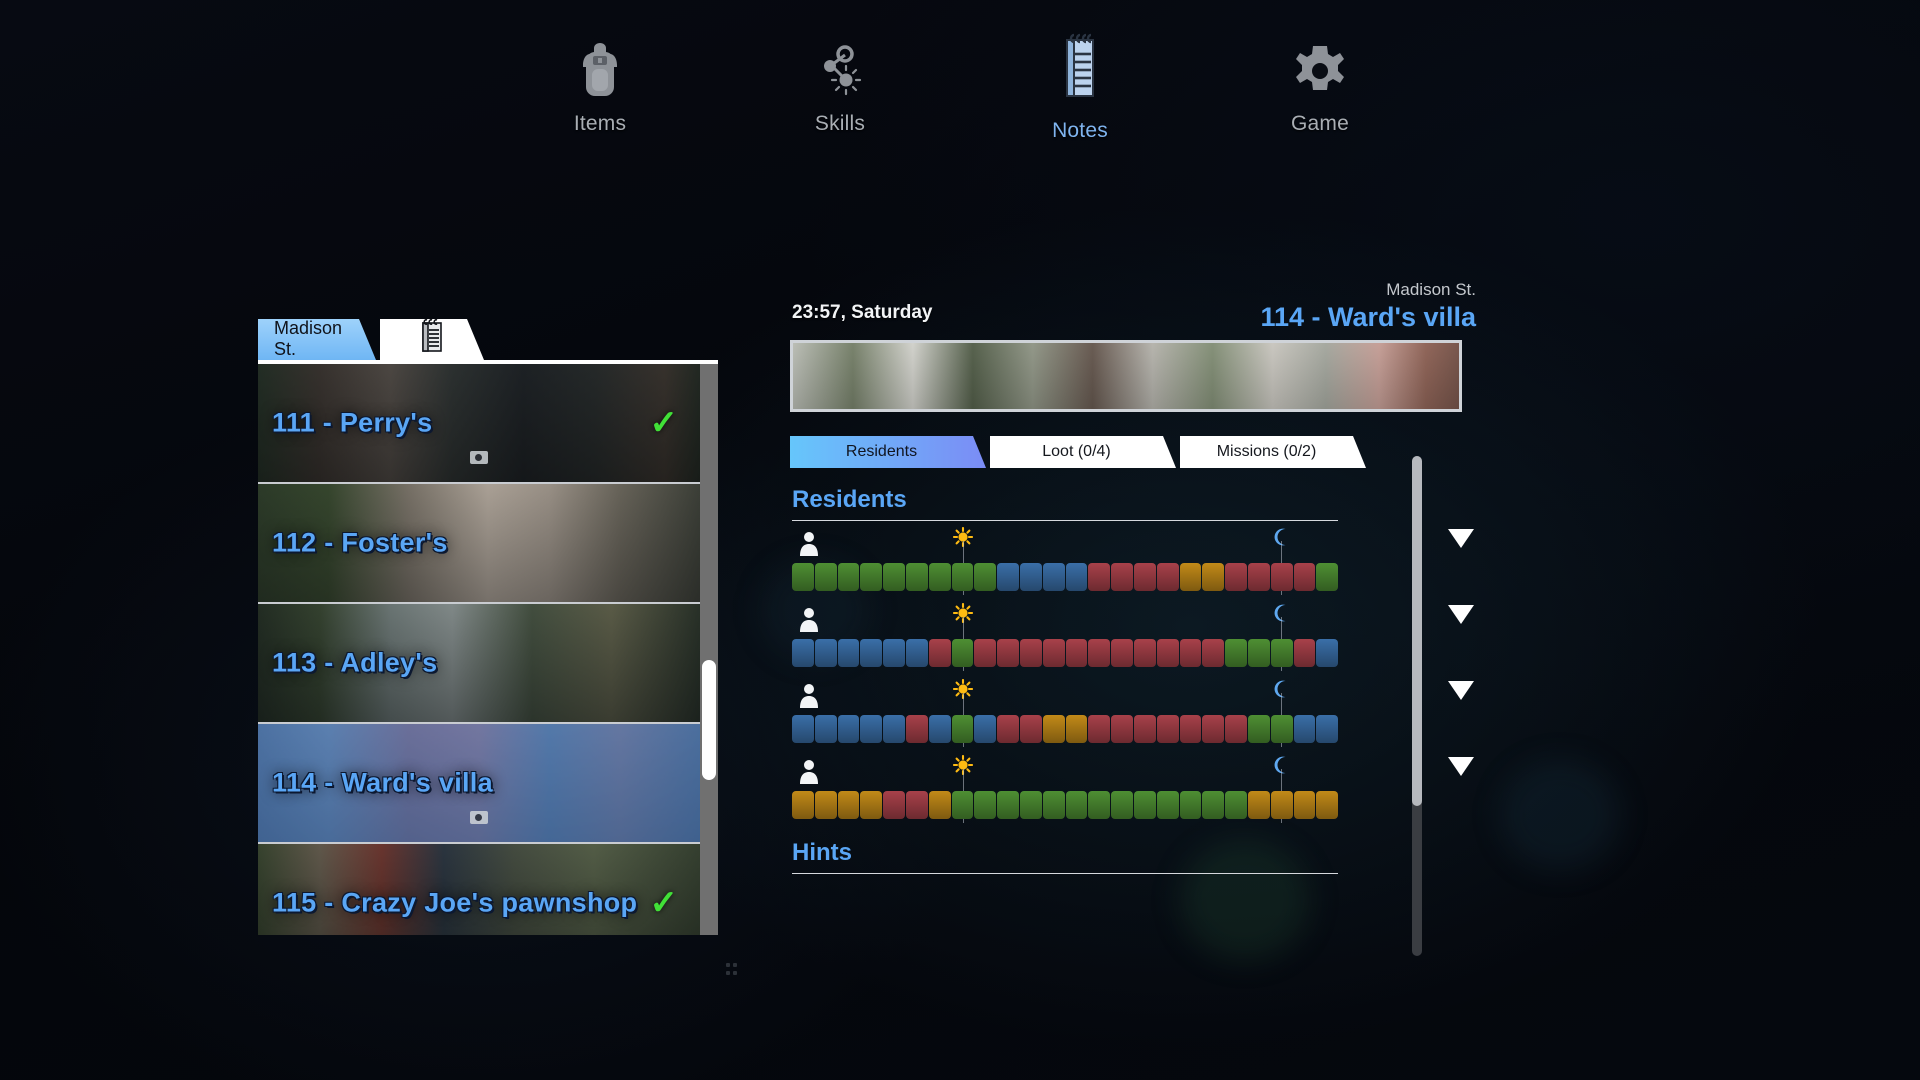 The height and width of the screenshot is (1080, 1920). What do you see at coordinates (479, 817) in the screenshot?
I see `camera-marker-icon` at bounding box center [479, 817].